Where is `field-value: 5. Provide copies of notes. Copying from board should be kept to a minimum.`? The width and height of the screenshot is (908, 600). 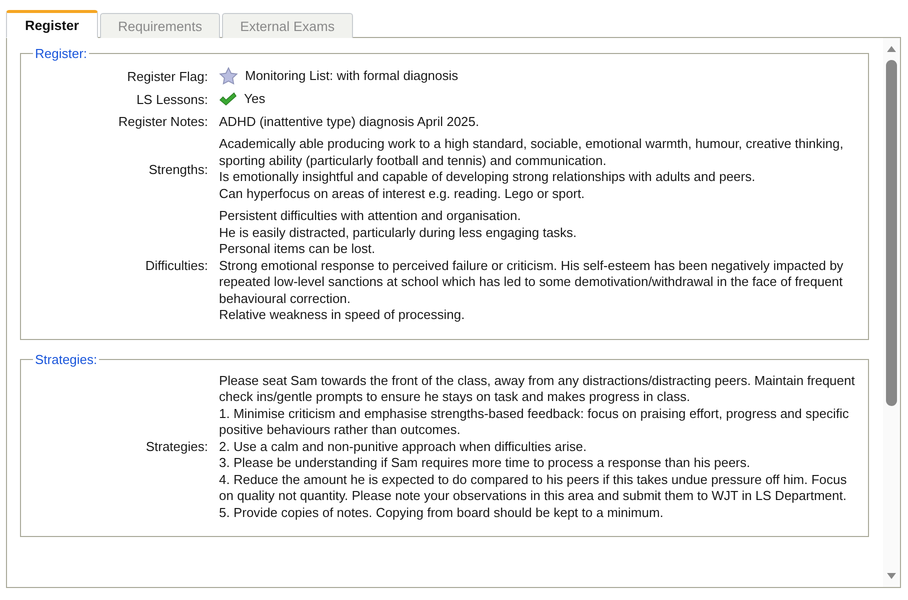 field-value: 5. Provide copies of notes. Copying from board should be kept to a minimum. is located at coordinates (441, 512).